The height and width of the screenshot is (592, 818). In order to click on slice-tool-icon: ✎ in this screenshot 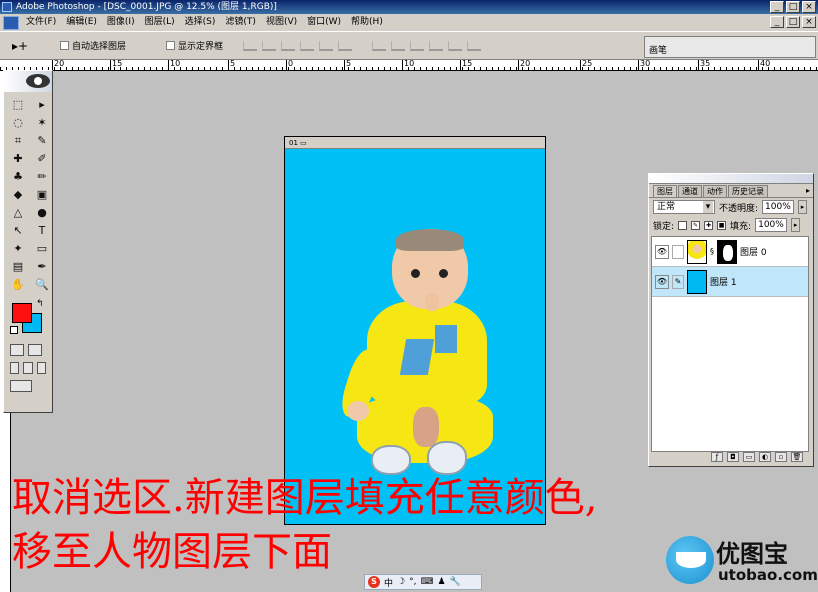, I will do `click(42, 140)`.